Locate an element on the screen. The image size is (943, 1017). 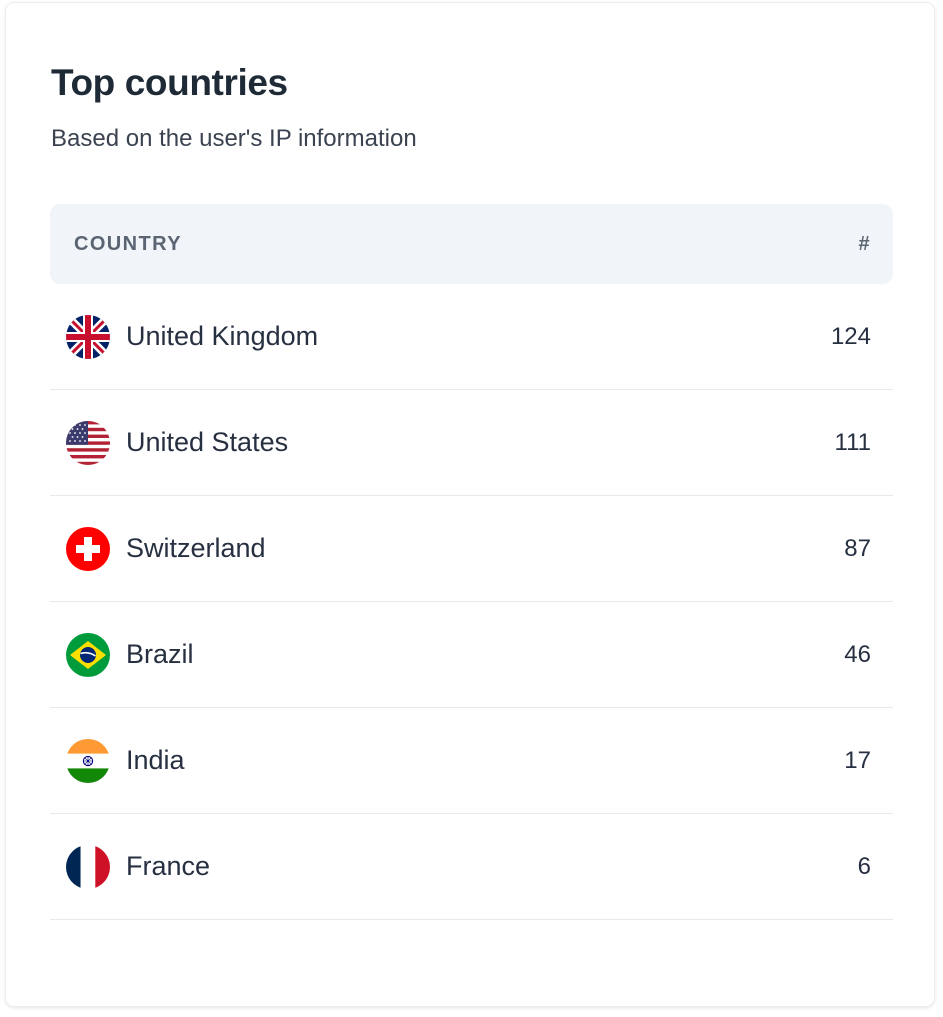
card-subtitle: Based on the user's IP information is located at coordinates (234, 138).